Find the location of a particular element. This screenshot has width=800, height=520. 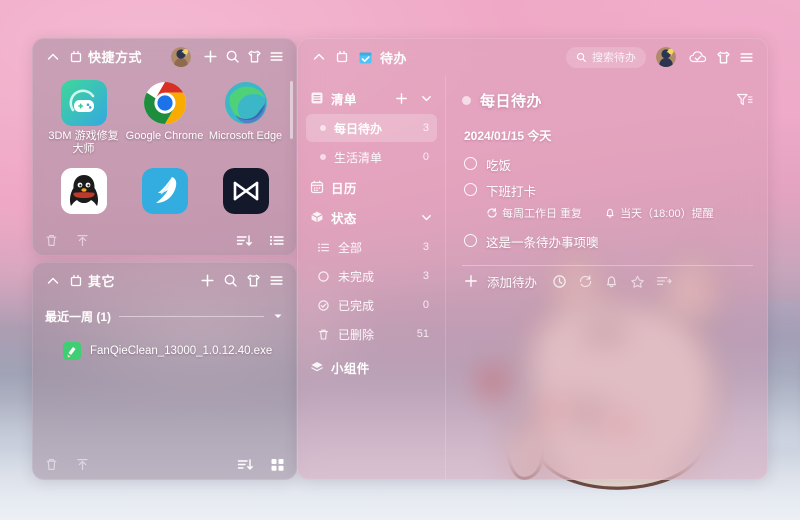

bell-icon is located at coordinates (611, 281).